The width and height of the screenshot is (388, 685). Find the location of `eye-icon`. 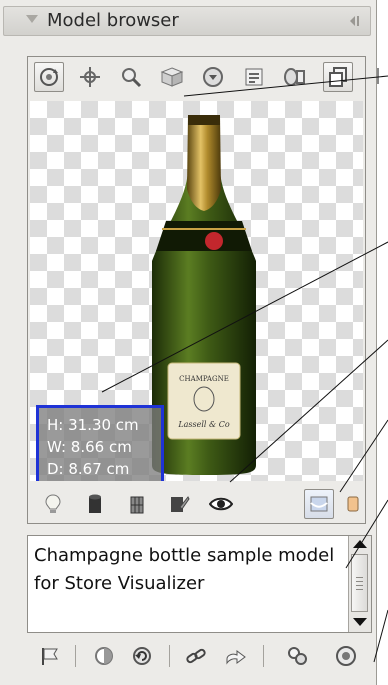

eye-icon is located at coordinates (221, 504).